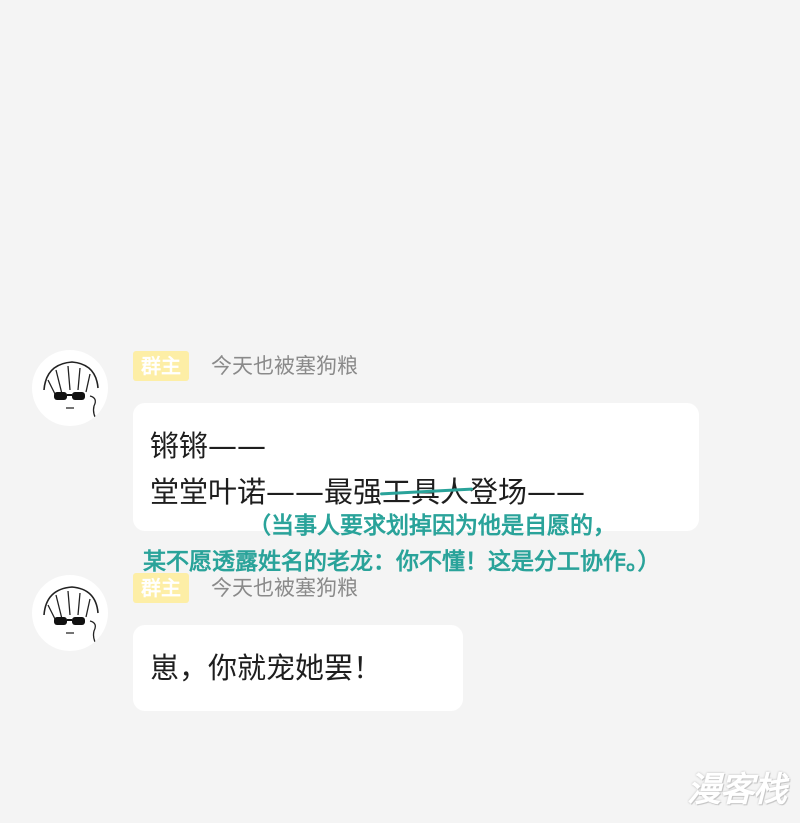 The width and height of the screenshot is (800, 823). Describe the element at coordinates (266, 492) in the screenshot. I see `message-text: 堂堂叶诺——最强` at that location.